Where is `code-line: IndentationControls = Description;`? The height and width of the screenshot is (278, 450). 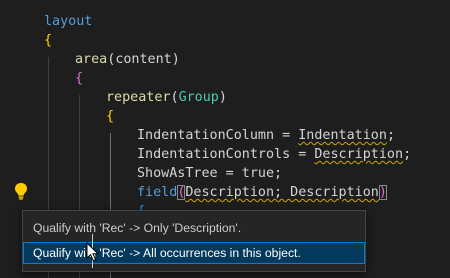 code-line: IndentationControls = Description; is located at coordinates (274, 154).